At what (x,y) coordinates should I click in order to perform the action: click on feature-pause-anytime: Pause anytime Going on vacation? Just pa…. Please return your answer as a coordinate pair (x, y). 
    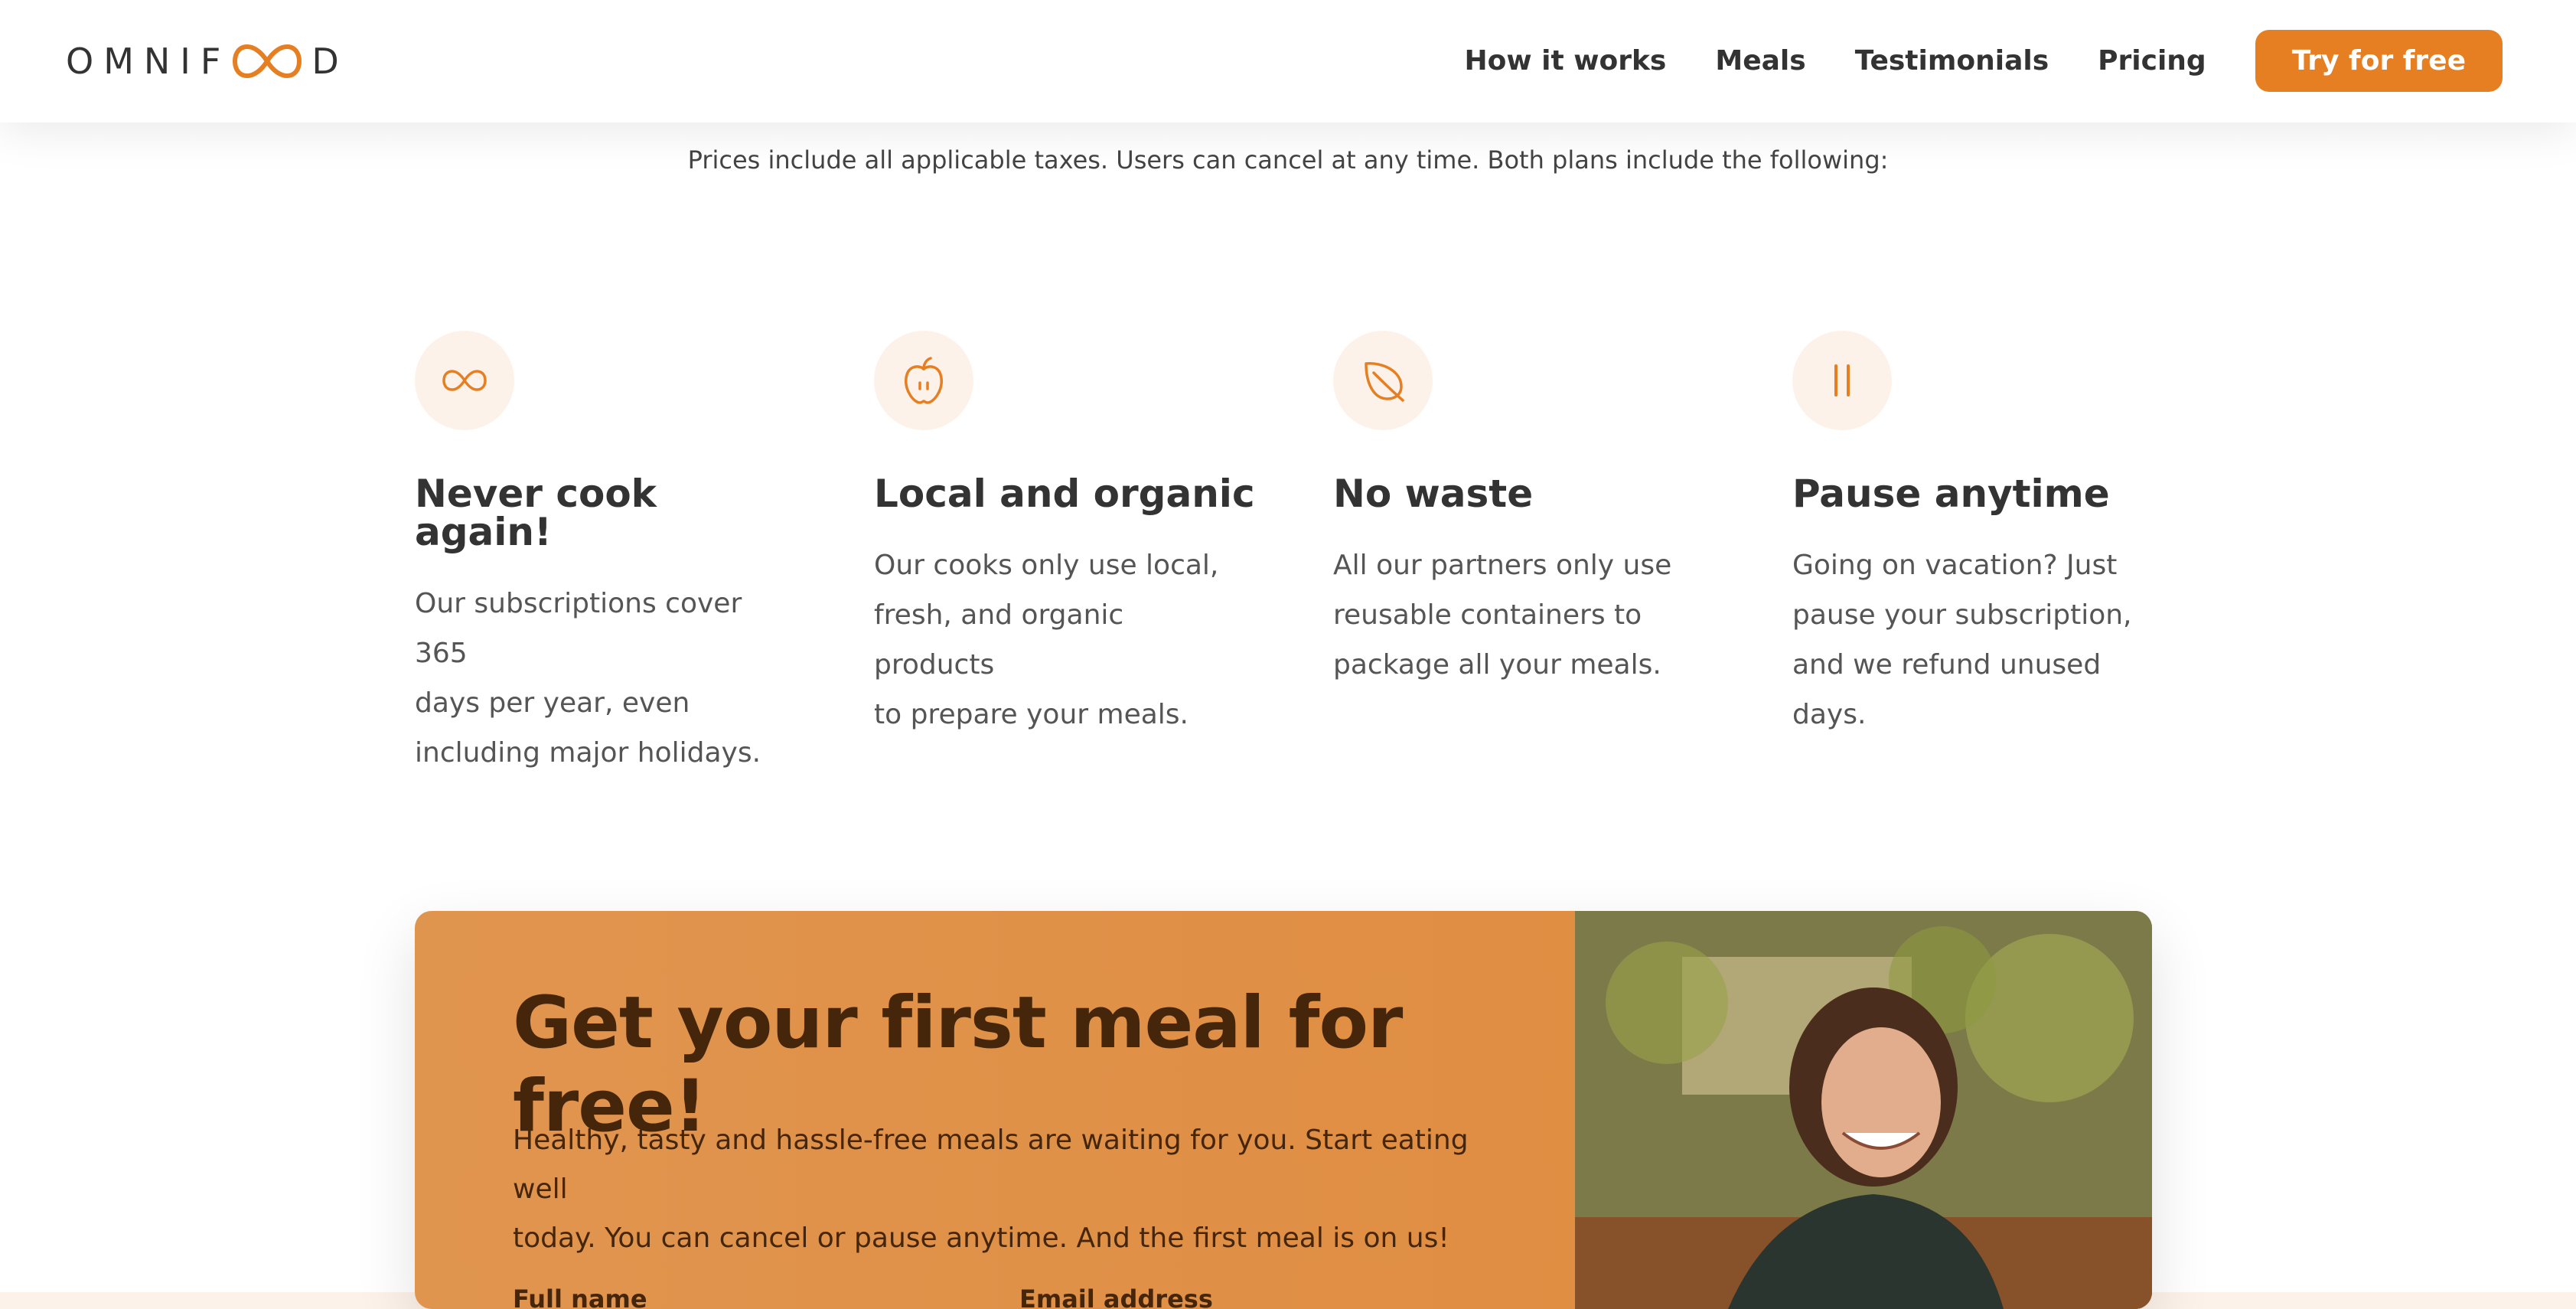
    Looking at the image, I should click on (1983, 535).